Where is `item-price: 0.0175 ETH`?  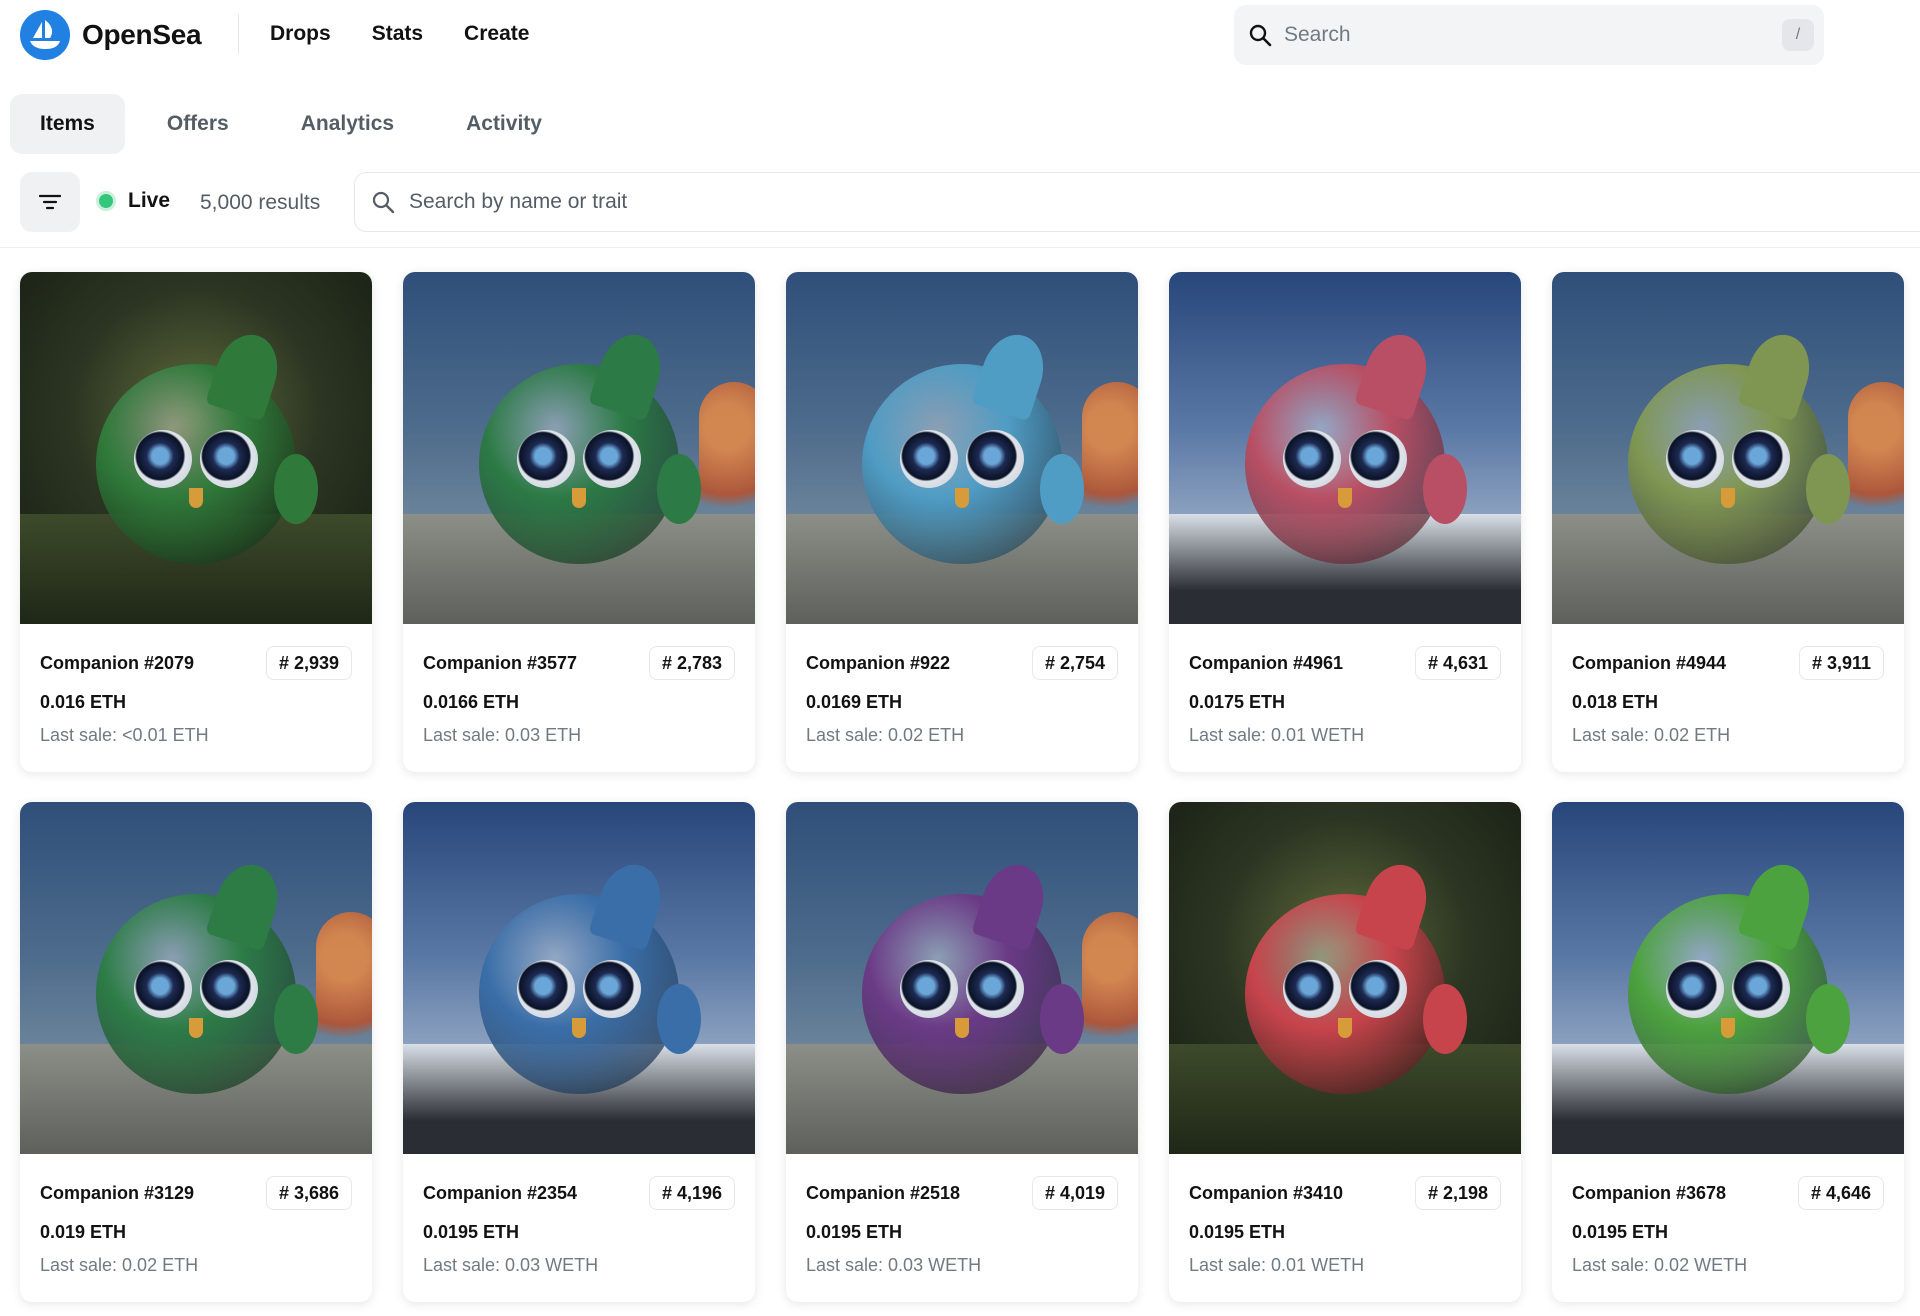
item-price: 0.0175 ETH is located at coordinates (1237, 702).